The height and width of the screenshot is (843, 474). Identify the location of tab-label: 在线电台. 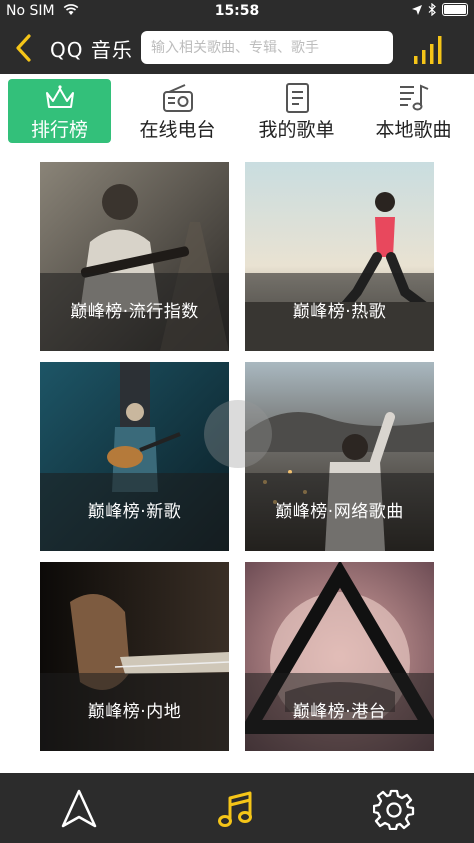
(177, 130).